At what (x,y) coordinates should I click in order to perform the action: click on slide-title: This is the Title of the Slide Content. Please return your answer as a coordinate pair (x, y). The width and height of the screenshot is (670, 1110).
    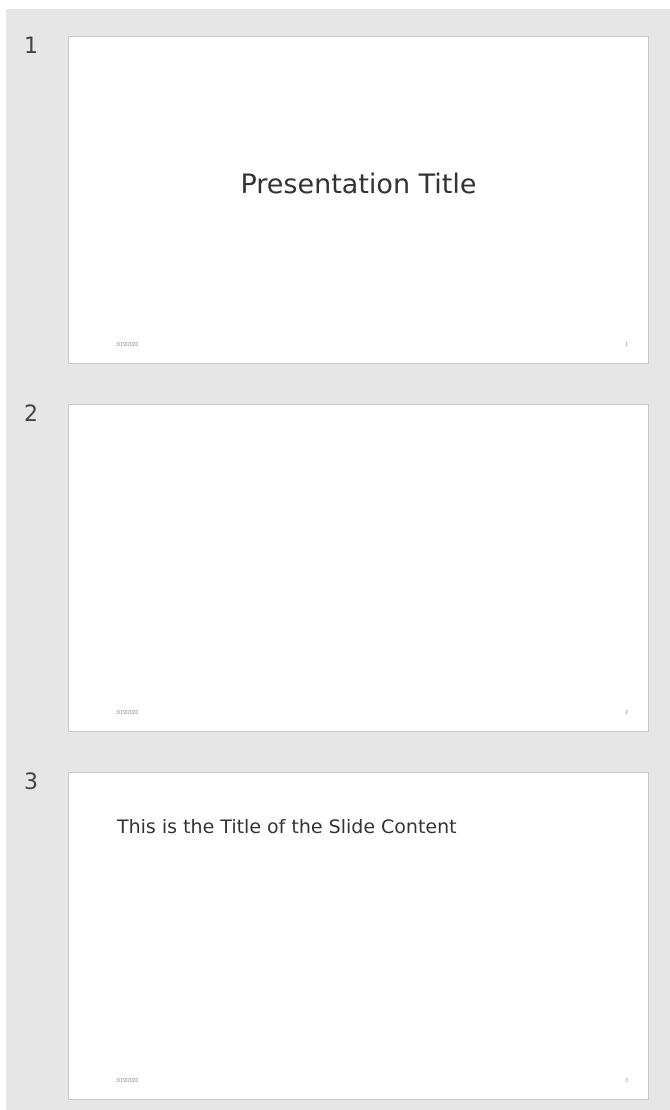
    Looking at the image, I should click on (287, 827).